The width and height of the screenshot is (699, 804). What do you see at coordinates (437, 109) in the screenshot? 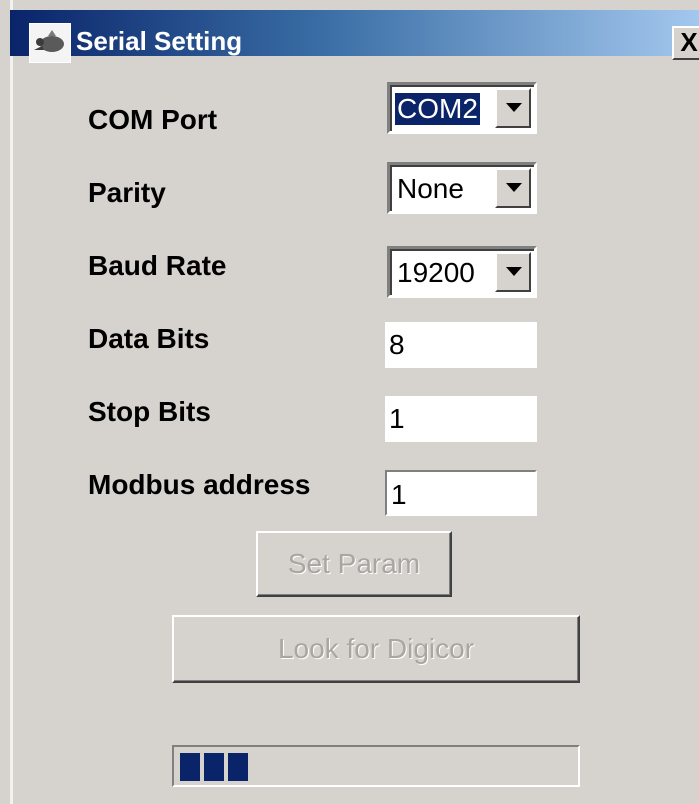
I see `com-port-value: COM2` at bounding box center [437, 109].